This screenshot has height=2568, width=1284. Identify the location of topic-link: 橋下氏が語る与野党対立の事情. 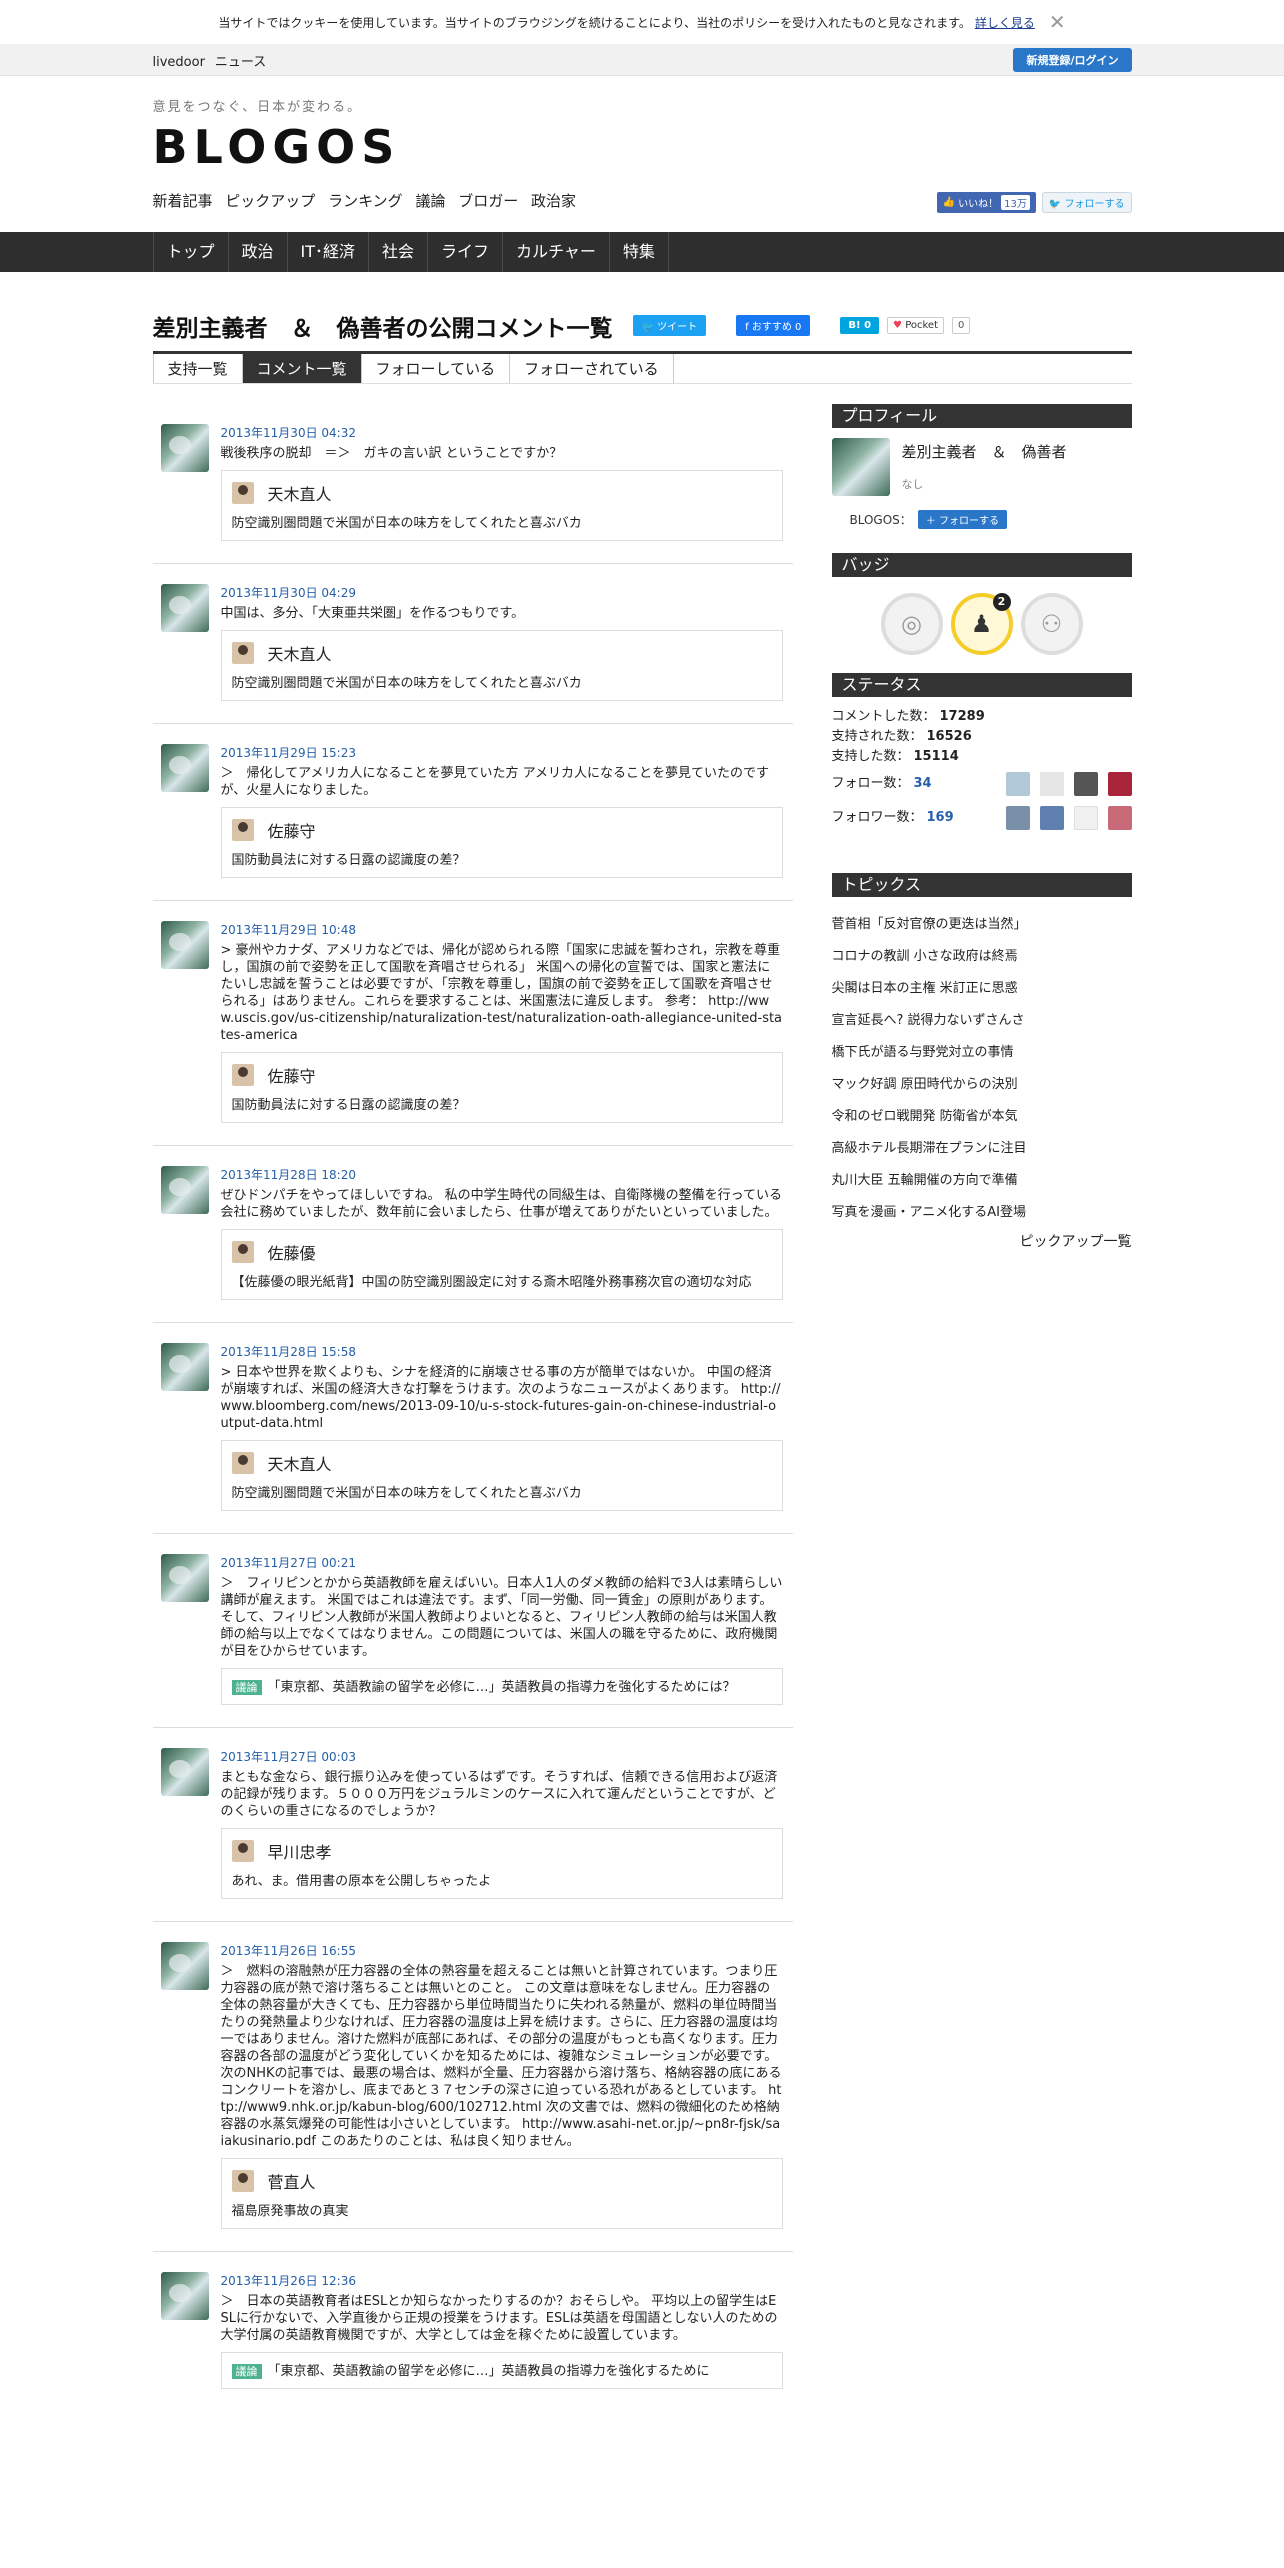
(982, 1051).